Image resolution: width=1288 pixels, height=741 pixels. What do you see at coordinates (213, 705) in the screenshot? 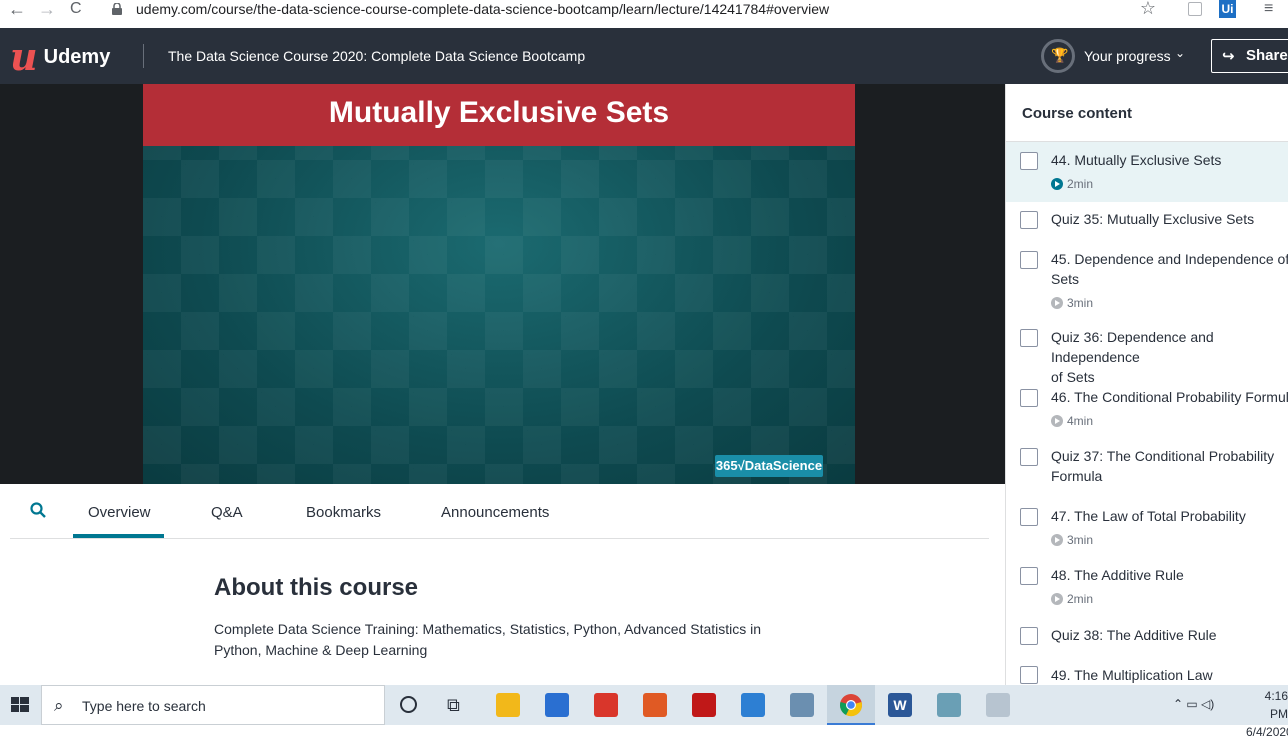
I see `taskbar-search-box: ⌕ Type here to search` at bounding box center [213, 705].